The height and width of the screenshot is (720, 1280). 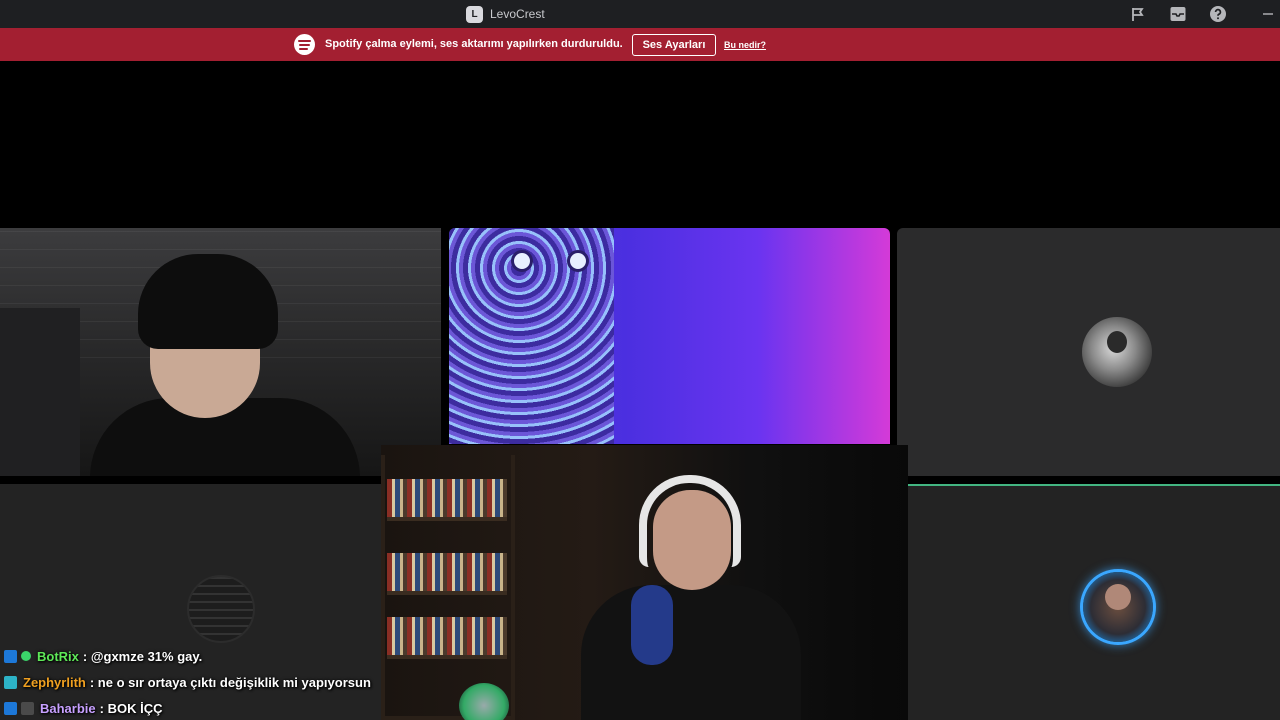 I want to click on drink-can, so click(x=484, y=701).